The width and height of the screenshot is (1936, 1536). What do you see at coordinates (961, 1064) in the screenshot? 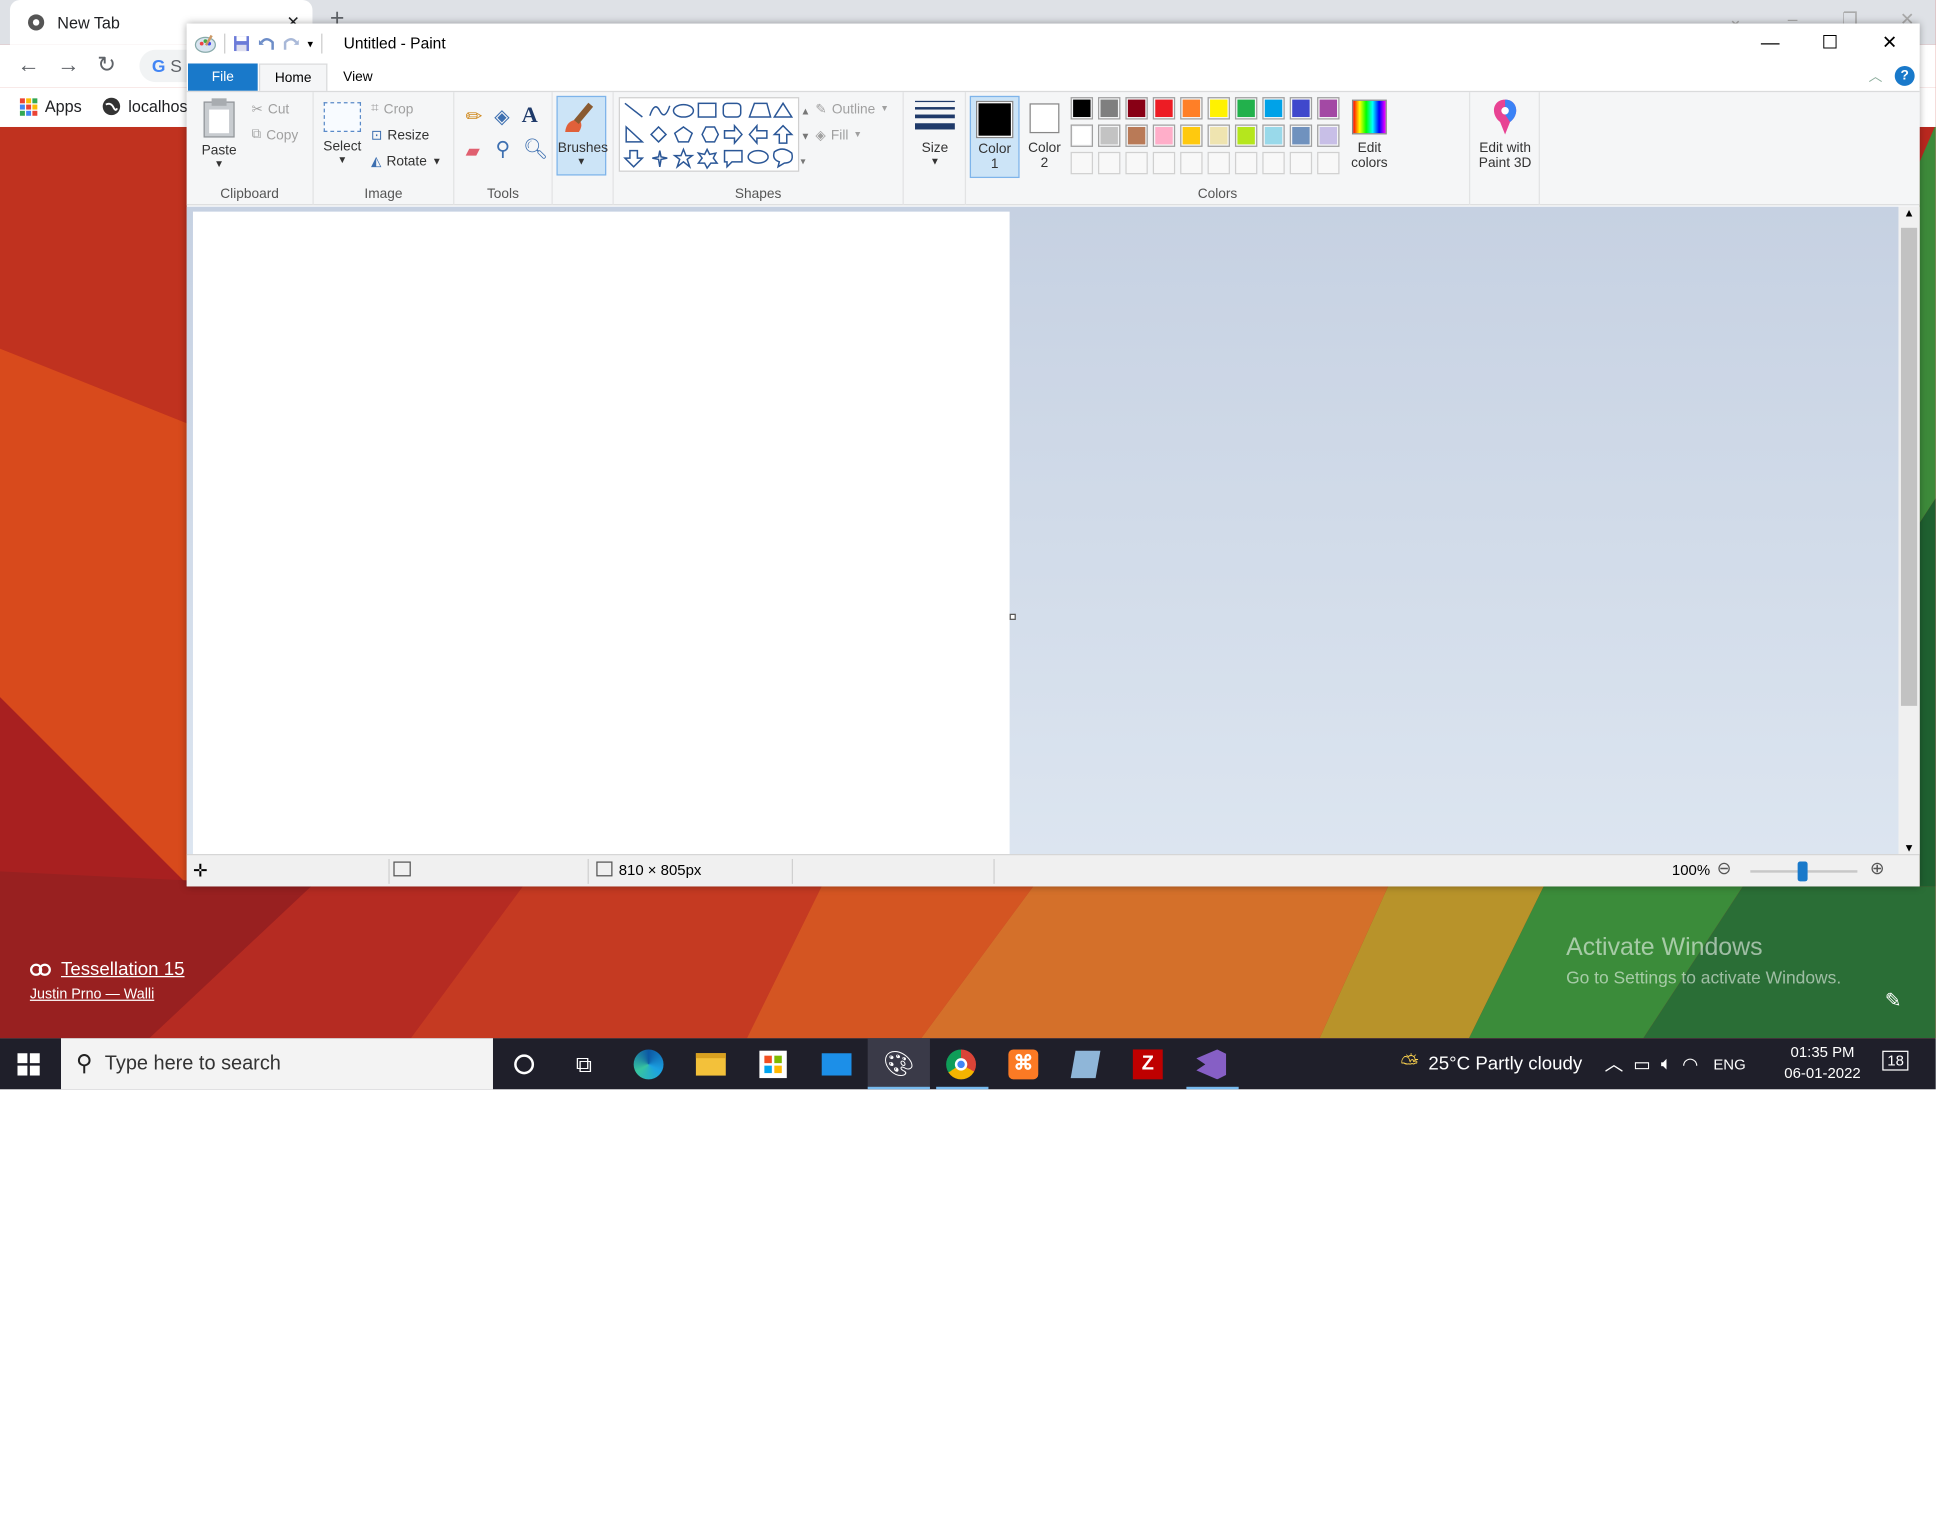
I see `chrome-icon` at bounding box center [961, 1064].